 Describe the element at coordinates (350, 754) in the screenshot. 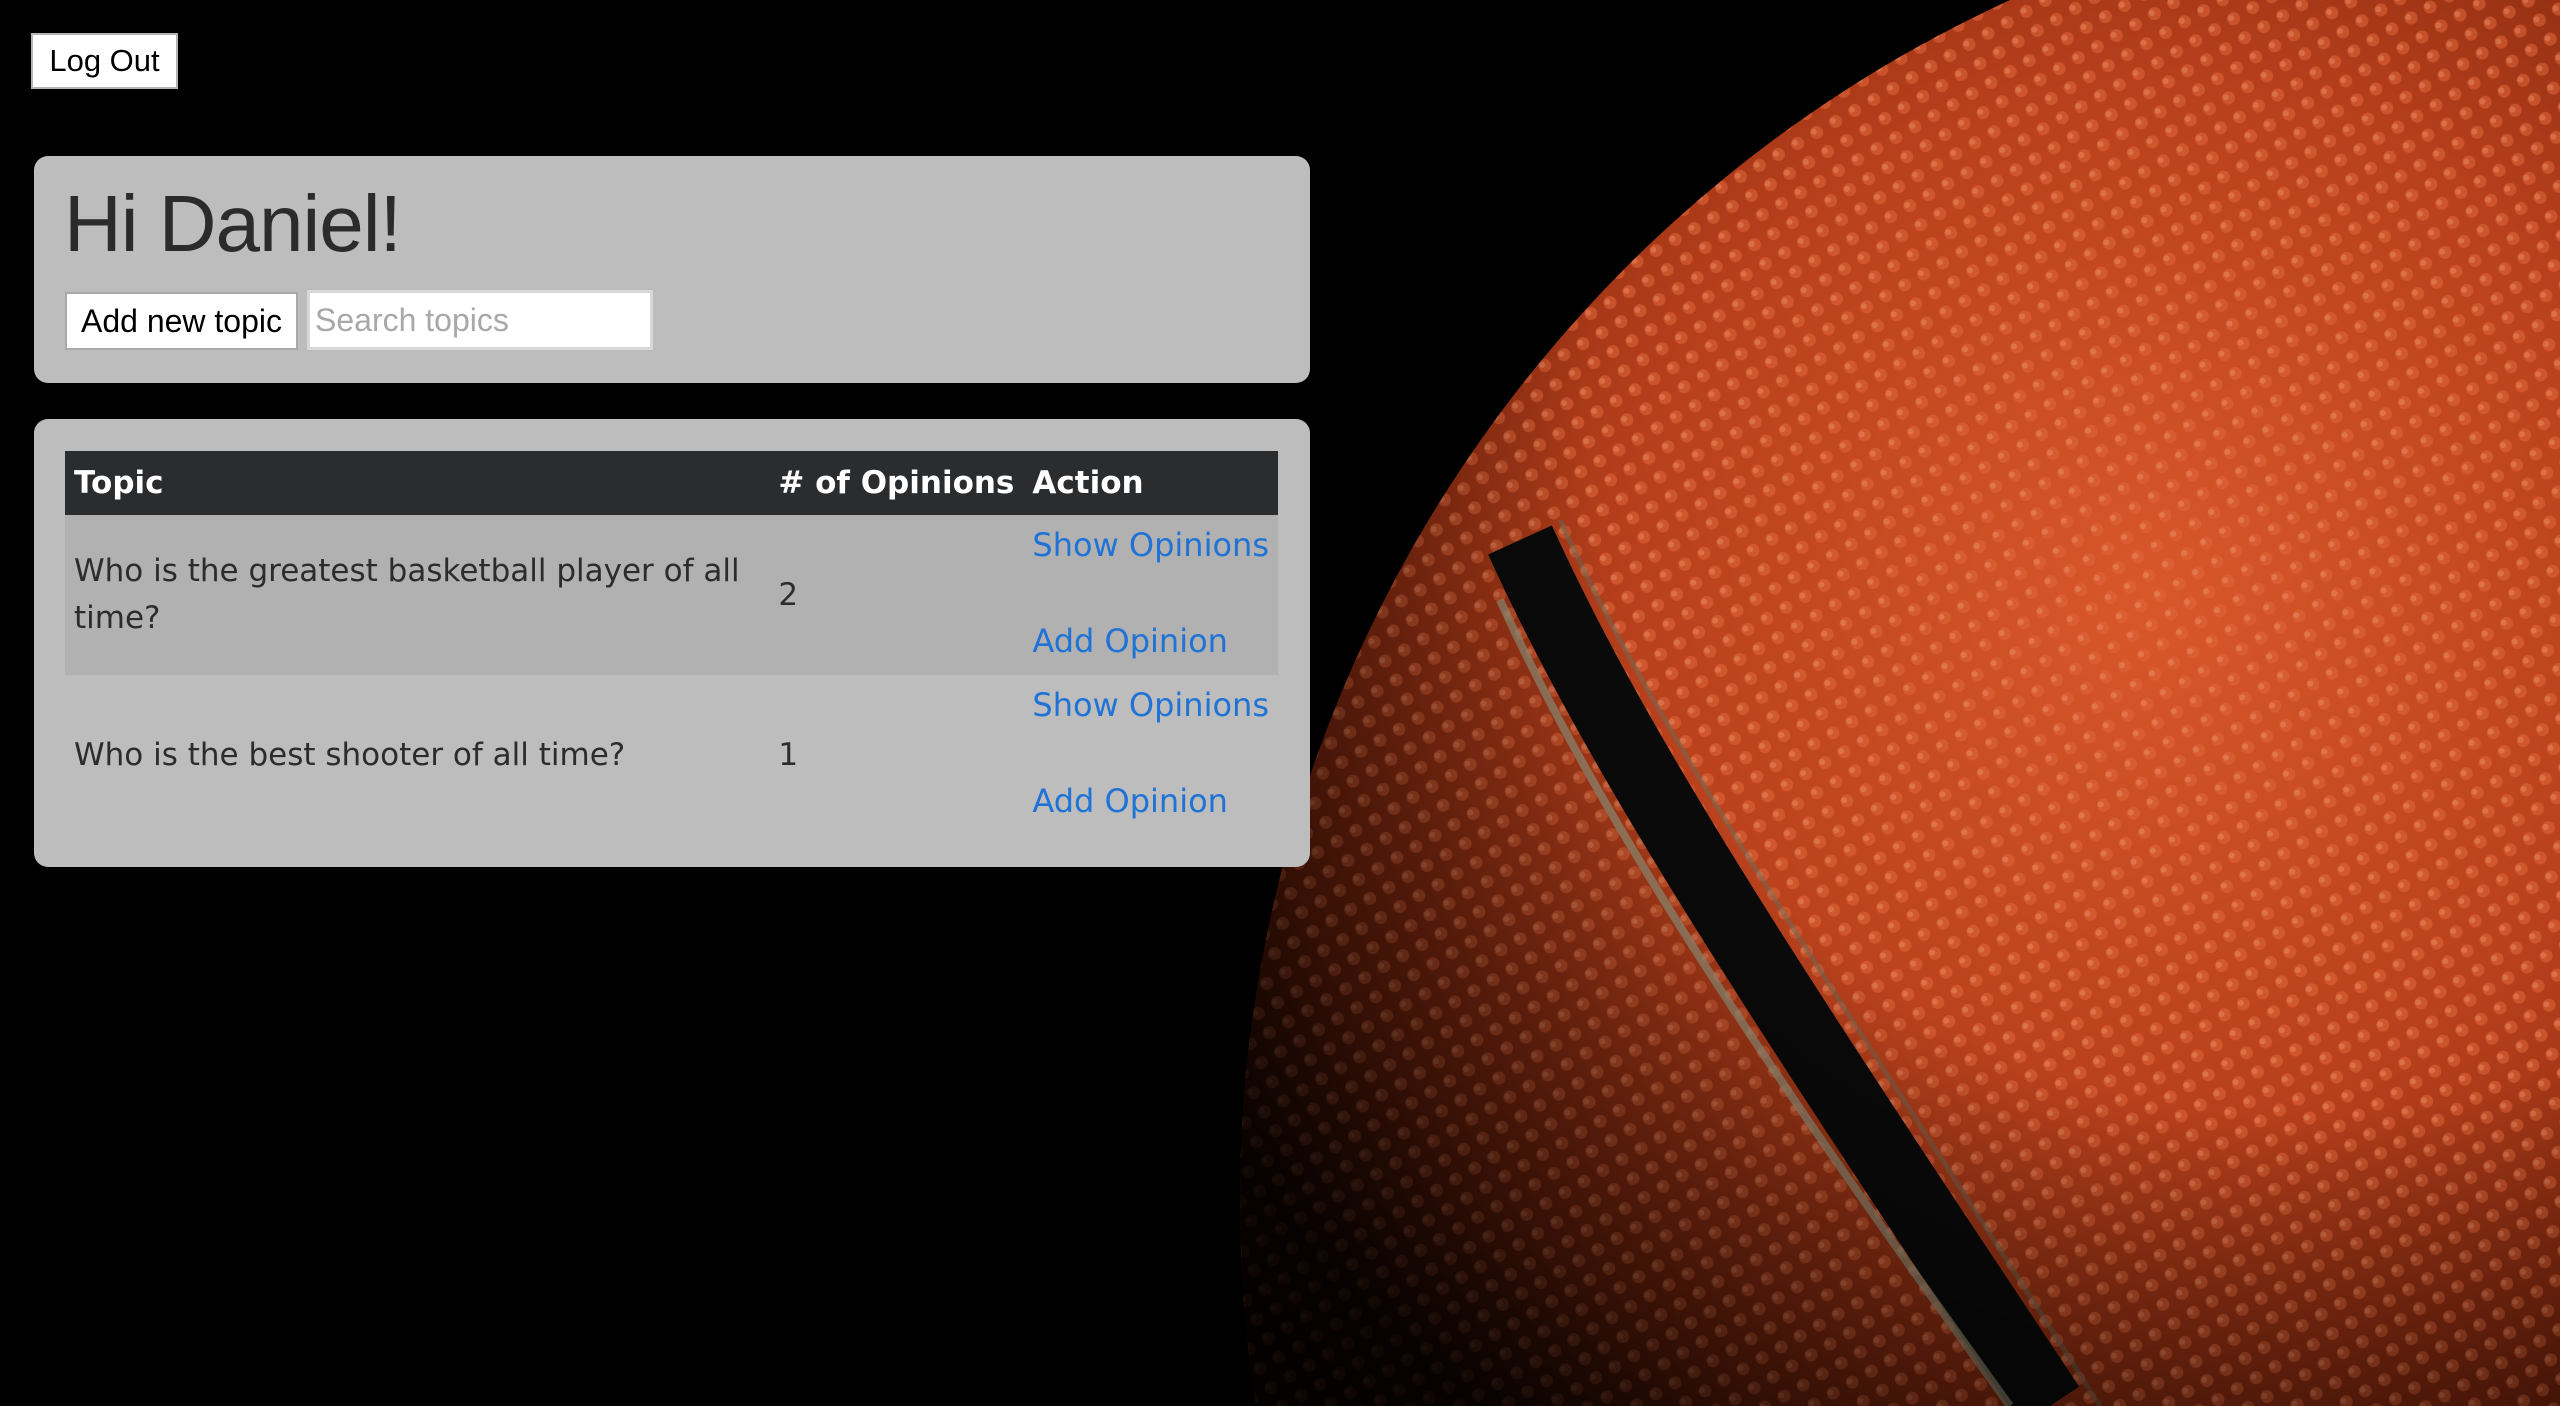

I see `topic-cell: Who is the best shooter of all time?` at that location.